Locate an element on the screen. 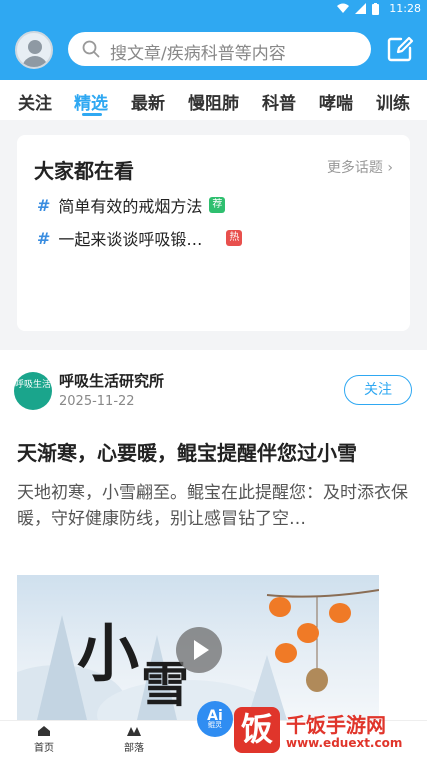 The image size is (427, 760). more-topics-link: 更多话题 › is located at coordinates (360, 167).